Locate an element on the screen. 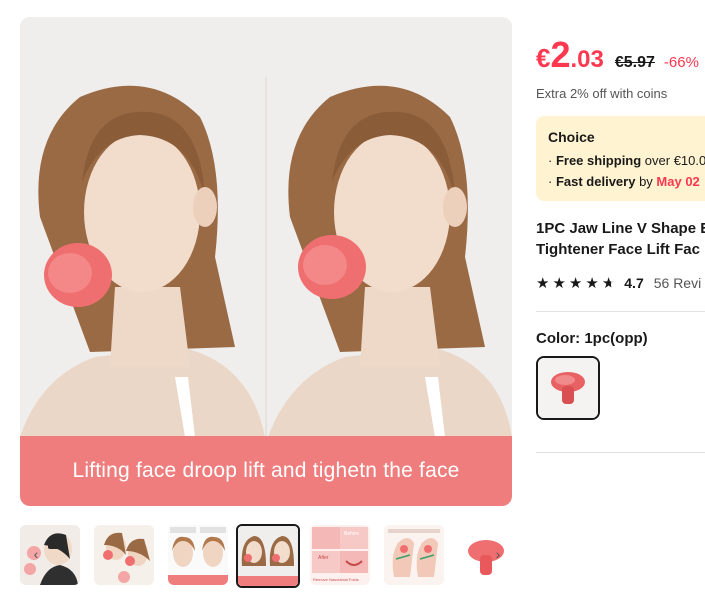  color-swatch-1pc-opp is located at coordinates (568, 388).